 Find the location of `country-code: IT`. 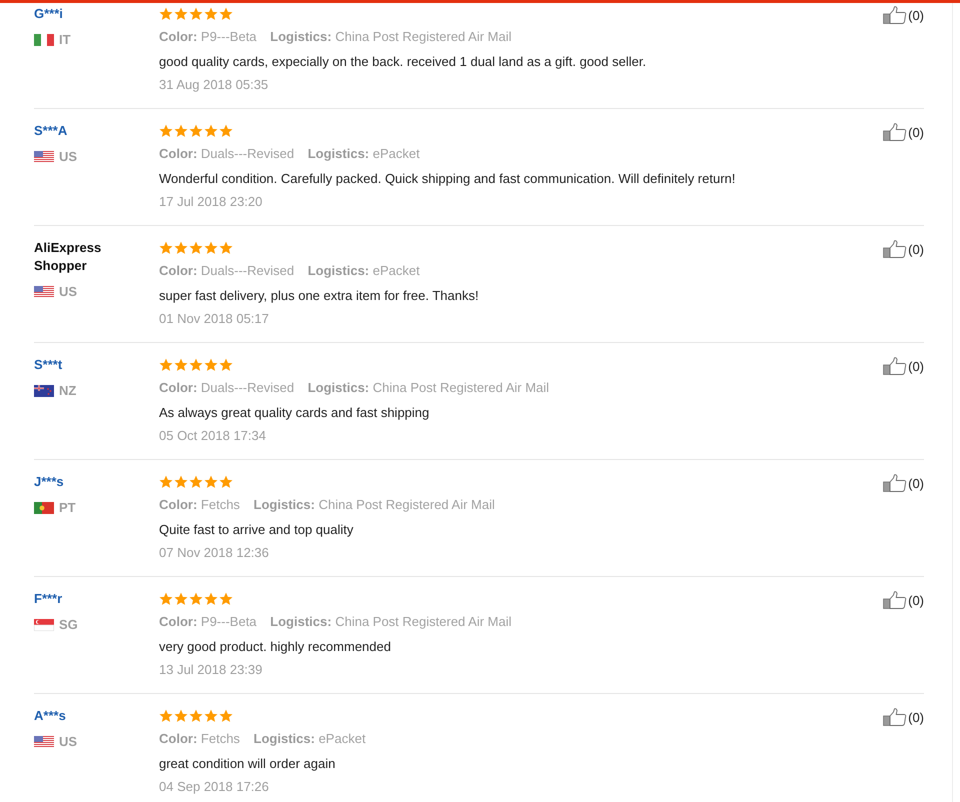

country-code: IT is located at coordinates (65, 40).